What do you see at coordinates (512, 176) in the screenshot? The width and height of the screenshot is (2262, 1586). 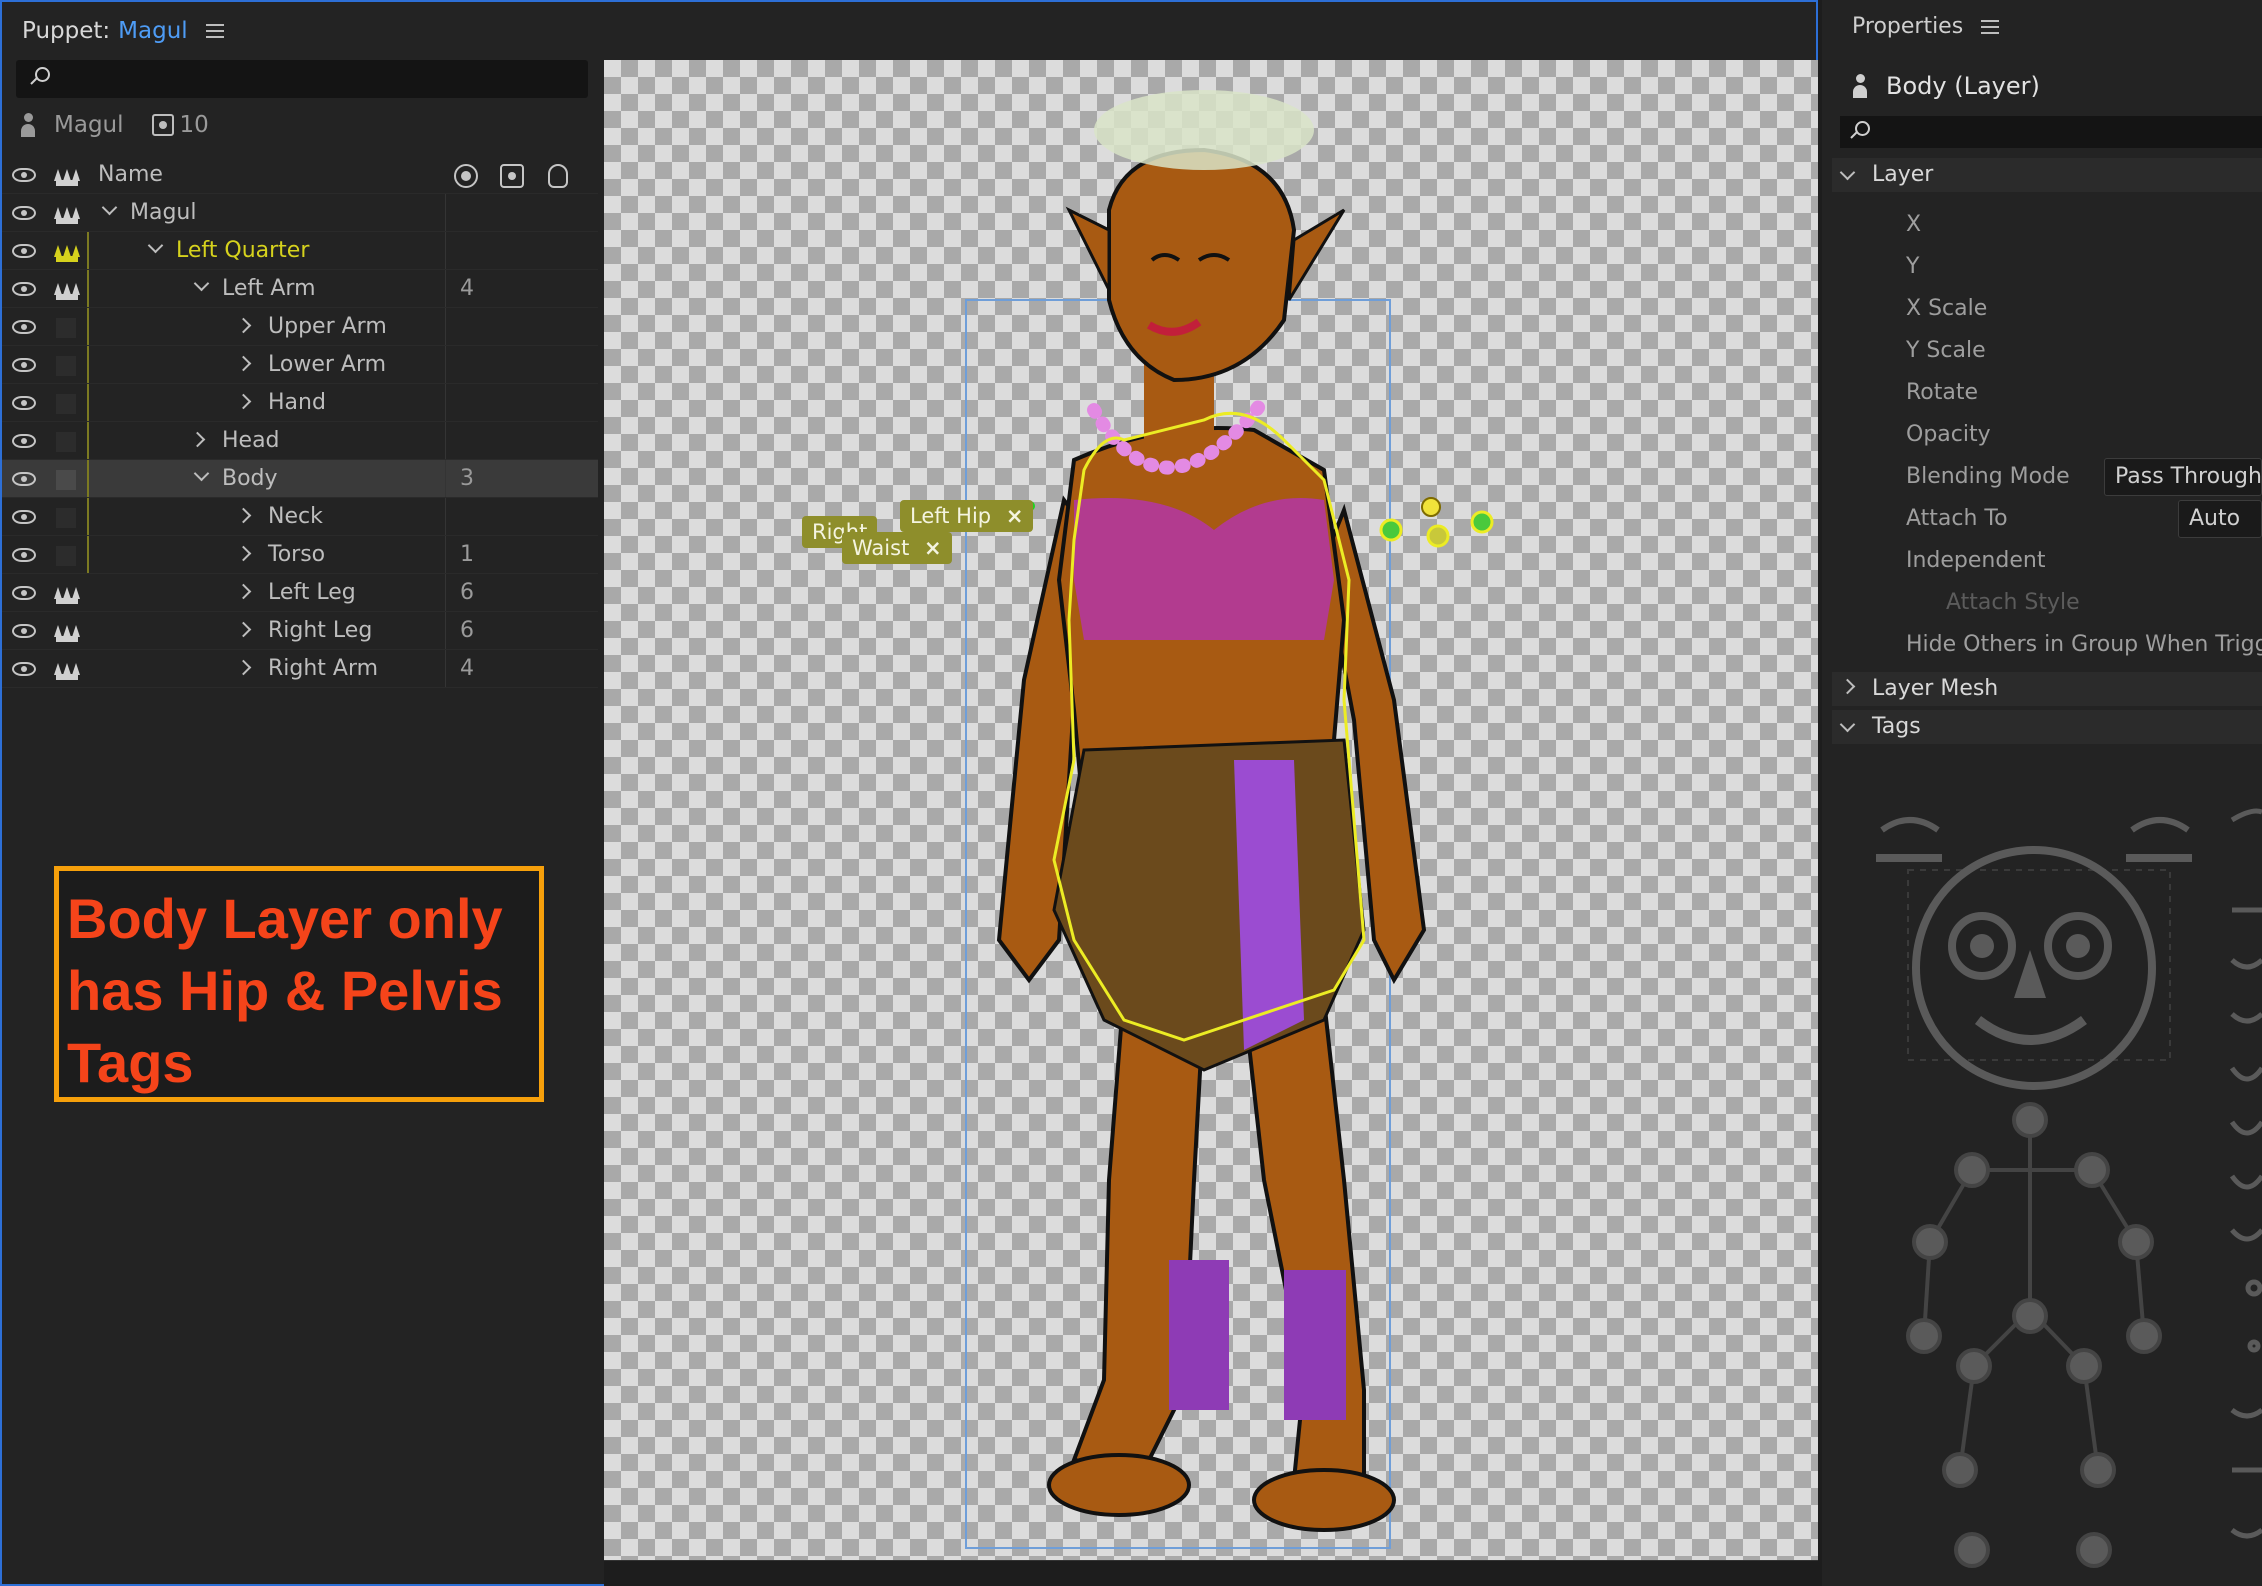 I see `handle-icon` at bounding box center [512, 176].